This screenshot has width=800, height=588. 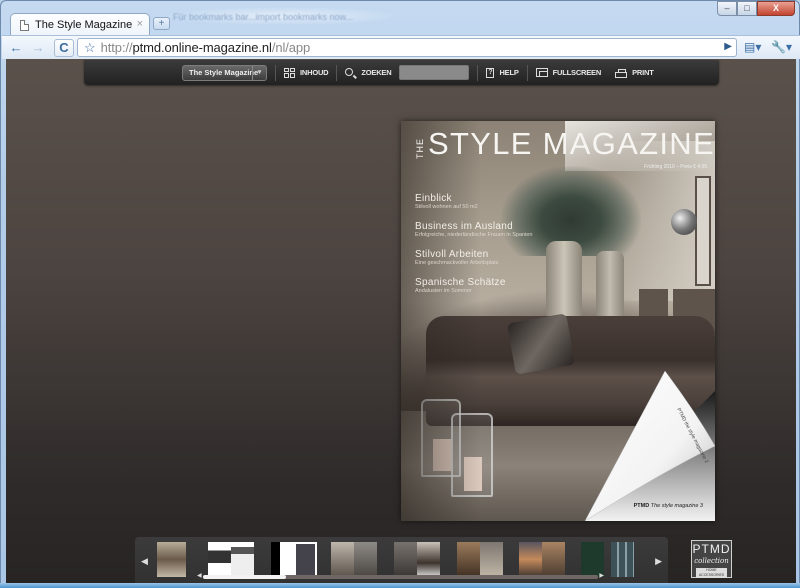 I want to click on contents-label: INHOUD, so click(x=314, y=72).